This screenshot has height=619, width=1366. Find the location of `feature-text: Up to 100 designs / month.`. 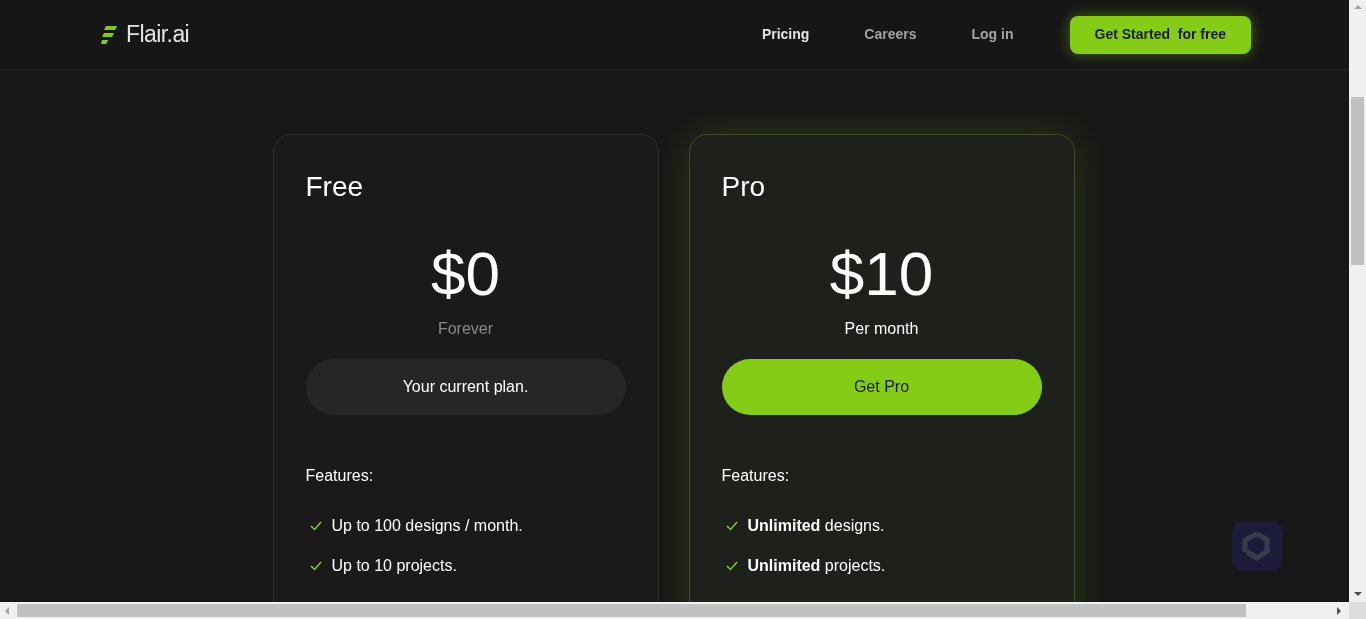

feature-text: Up to 100 designs / month. is located at coordinates (427, 526).